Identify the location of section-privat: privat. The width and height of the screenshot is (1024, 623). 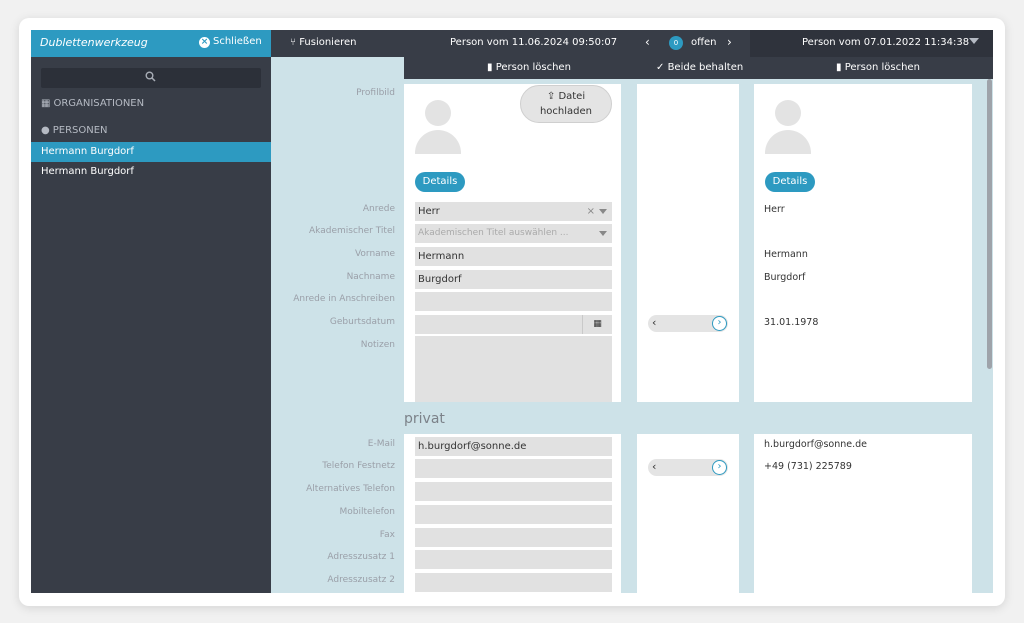
(424, 419).